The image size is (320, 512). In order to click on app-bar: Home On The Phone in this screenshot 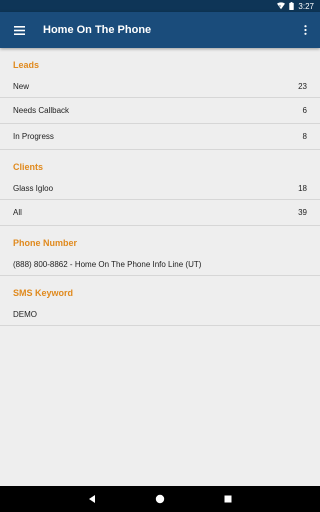, I will do `click(160, 30)`.